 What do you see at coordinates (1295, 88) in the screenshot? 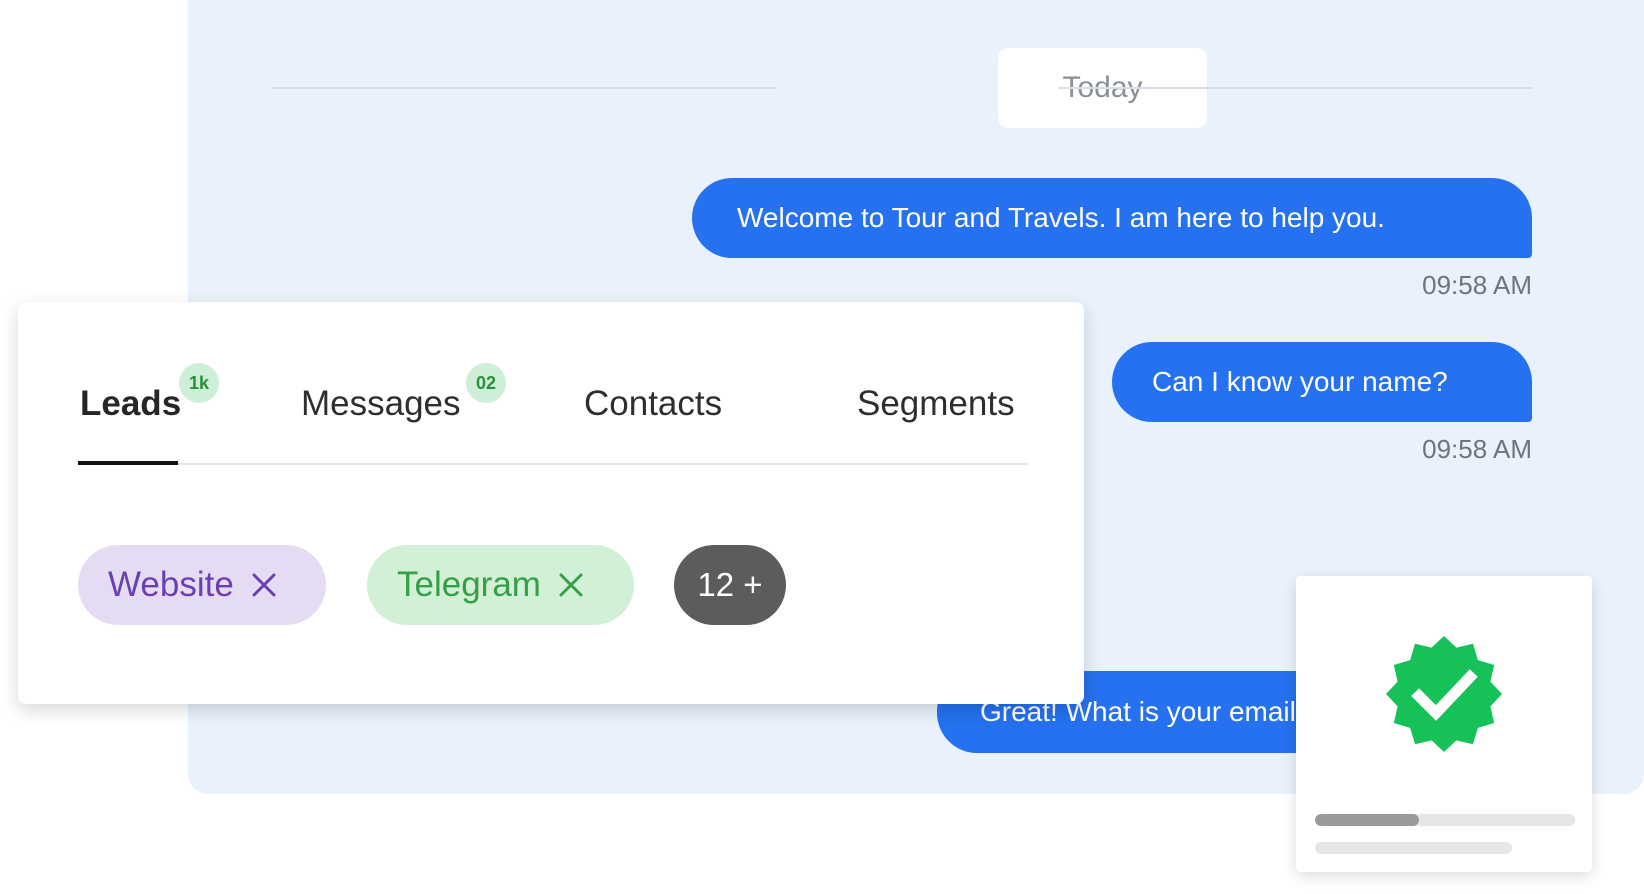
I see `date-divider-right` at bounding box center [1295, 88].